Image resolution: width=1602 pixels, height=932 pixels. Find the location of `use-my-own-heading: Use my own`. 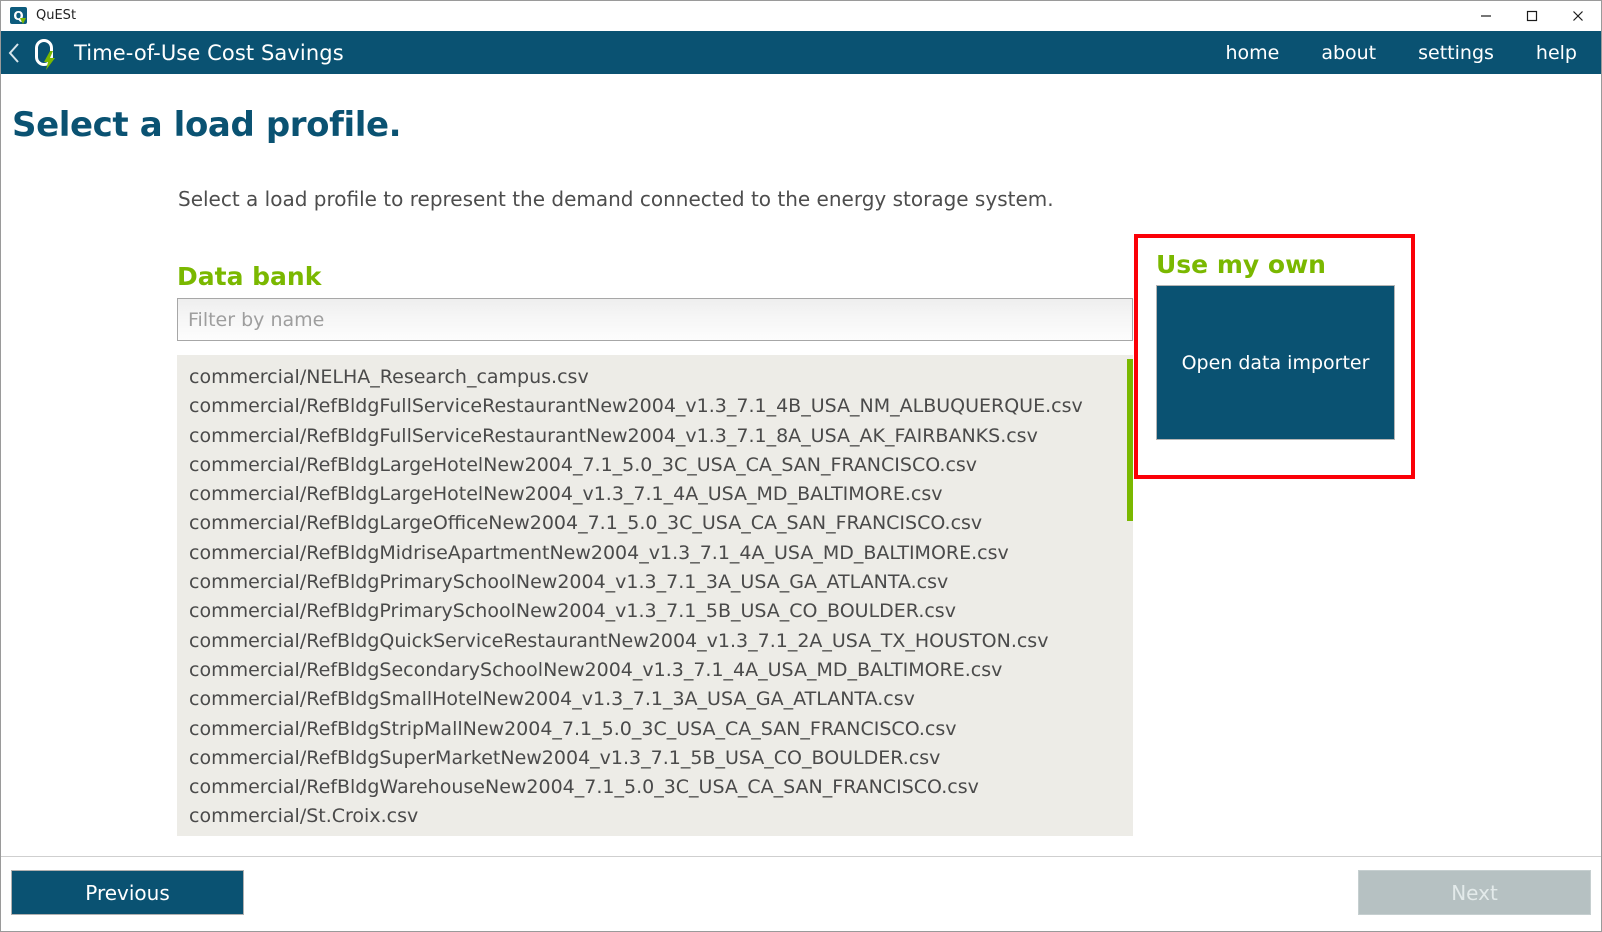

use-my-own-heading: Use my own is located at coordinates (1241, 264).